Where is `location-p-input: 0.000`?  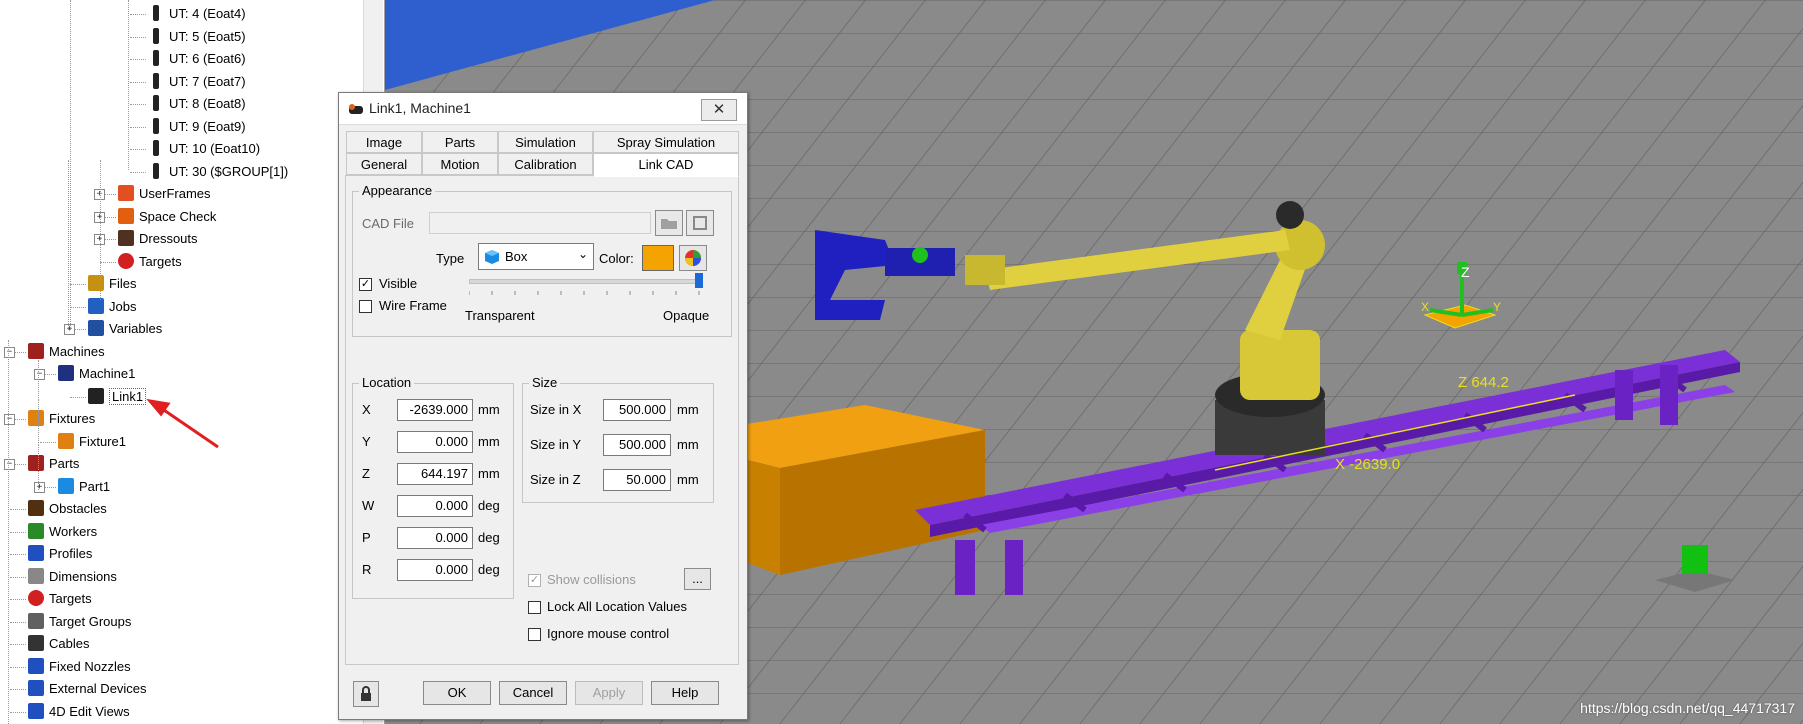
location-p-input: 0.000 is located at coordinates (435, 538).